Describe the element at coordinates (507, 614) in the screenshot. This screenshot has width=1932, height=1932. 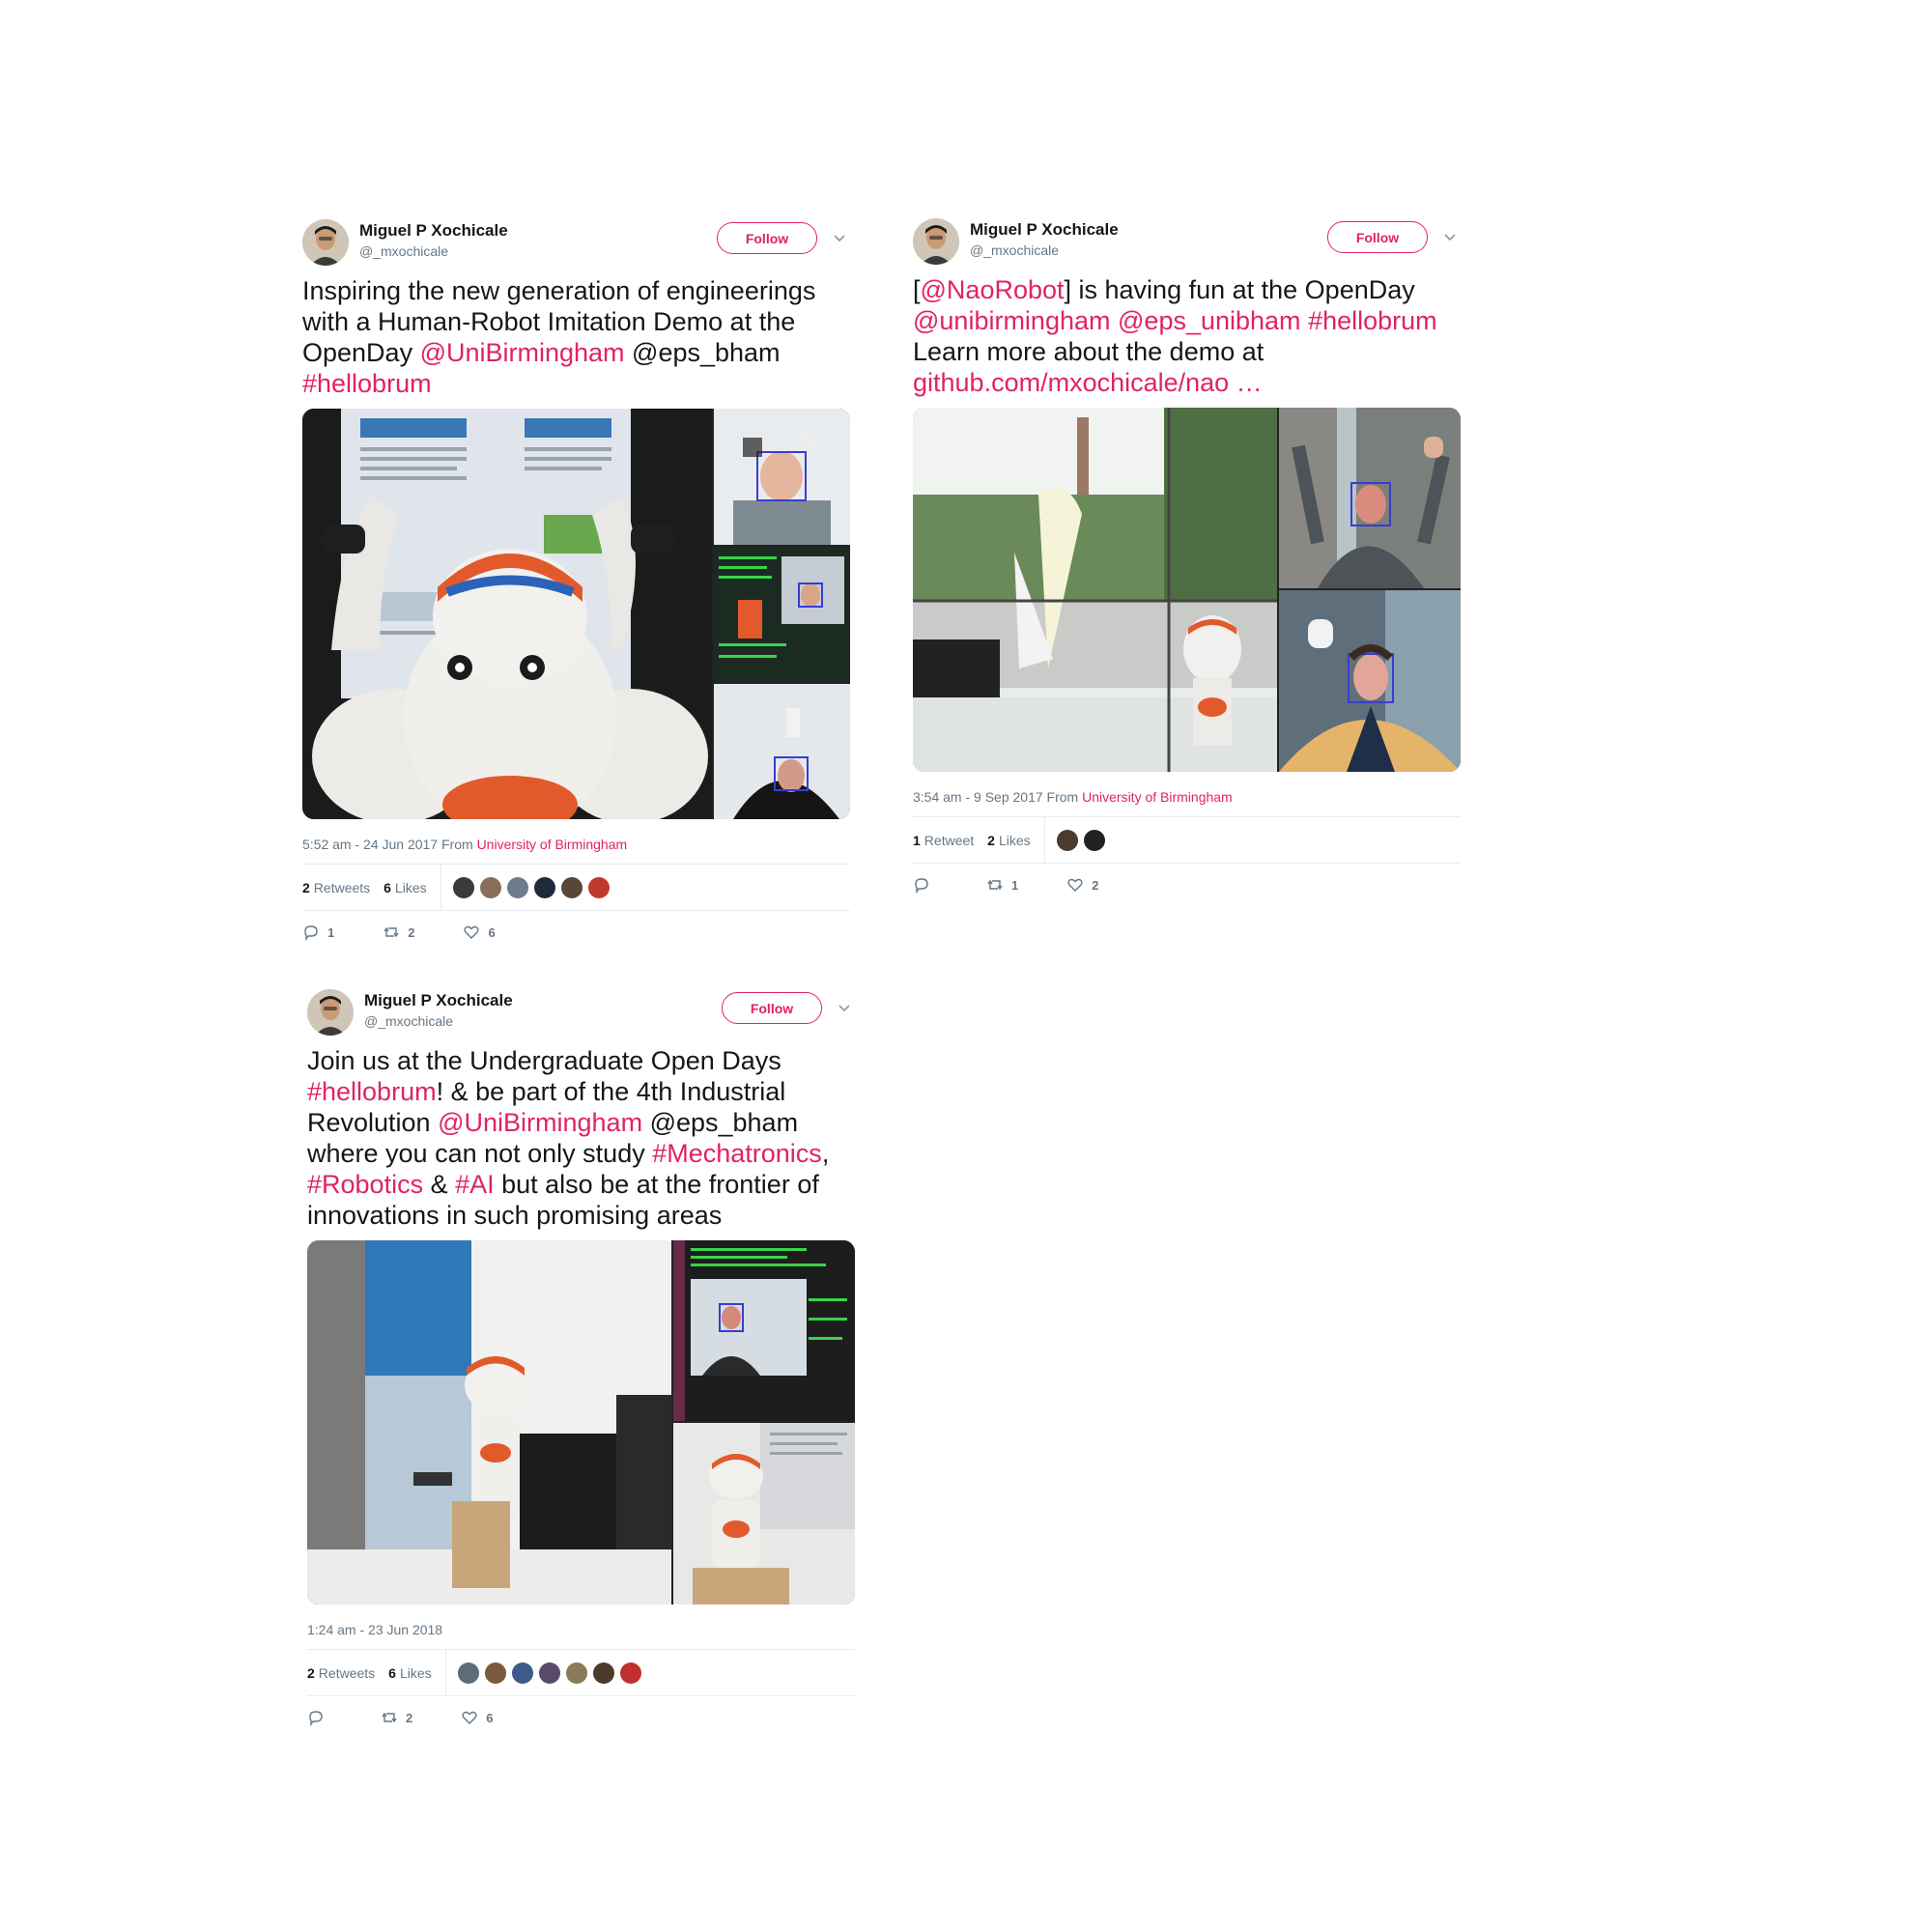
I see `media-photo-robot` at that location.